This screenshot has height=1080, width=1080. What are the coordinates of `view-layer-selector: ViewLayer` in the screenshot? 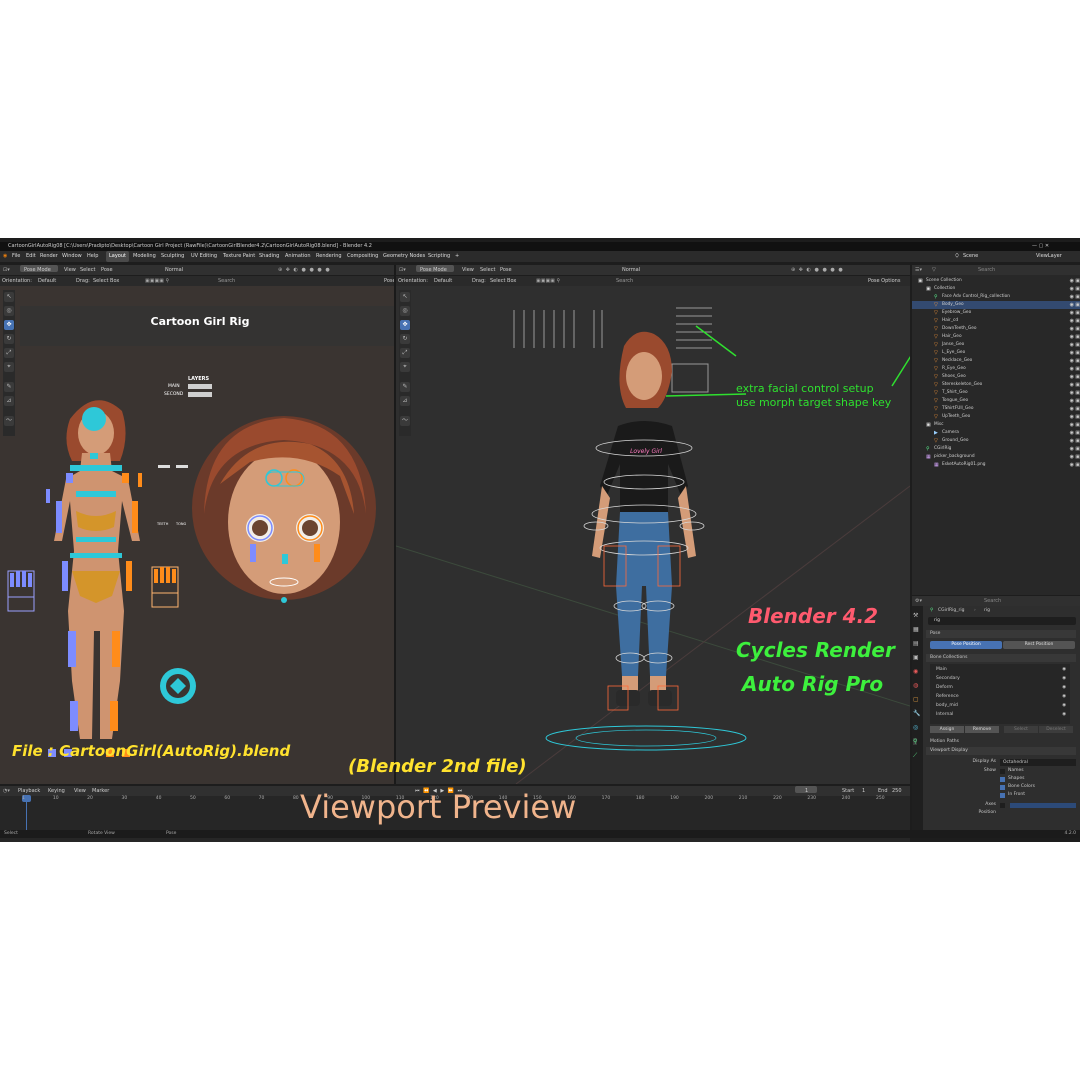 It's located at (1049, 256).